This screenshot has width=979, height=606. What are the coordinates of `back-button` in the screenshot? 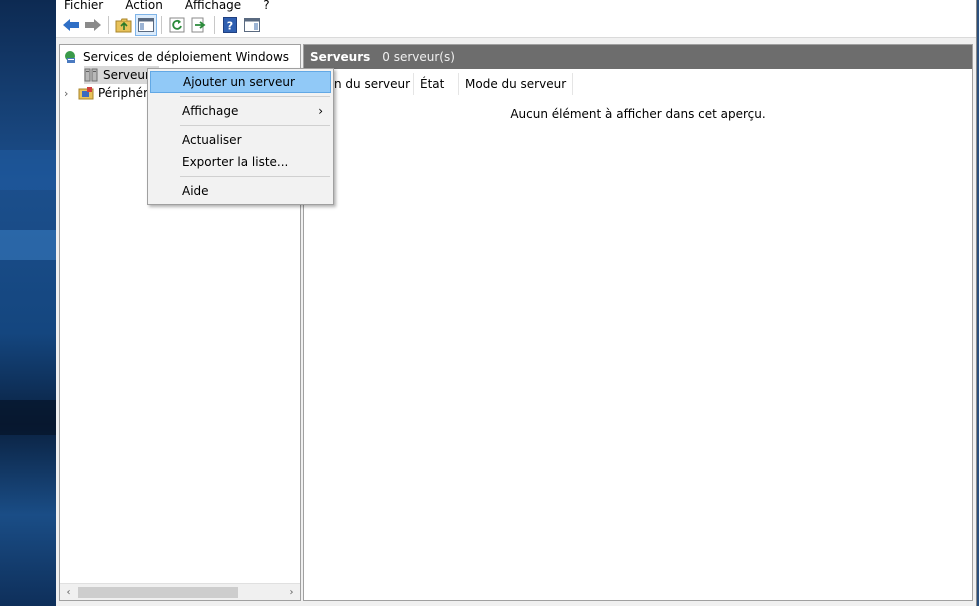 It's located at (71, 25).